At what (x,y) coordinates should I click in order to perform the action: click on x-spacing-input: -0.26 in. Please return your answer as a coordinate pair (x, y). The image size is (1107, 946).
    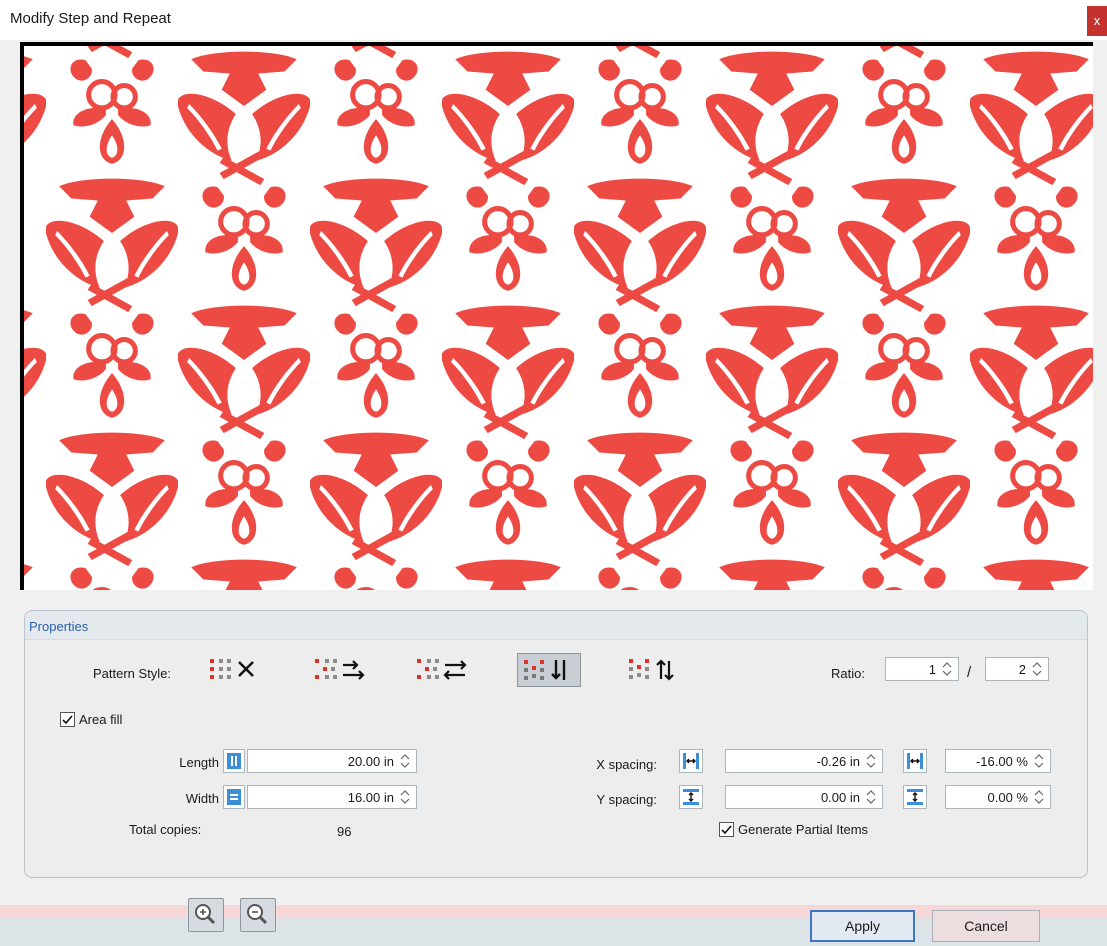
    Looking at the image, I should click on (804, 761).